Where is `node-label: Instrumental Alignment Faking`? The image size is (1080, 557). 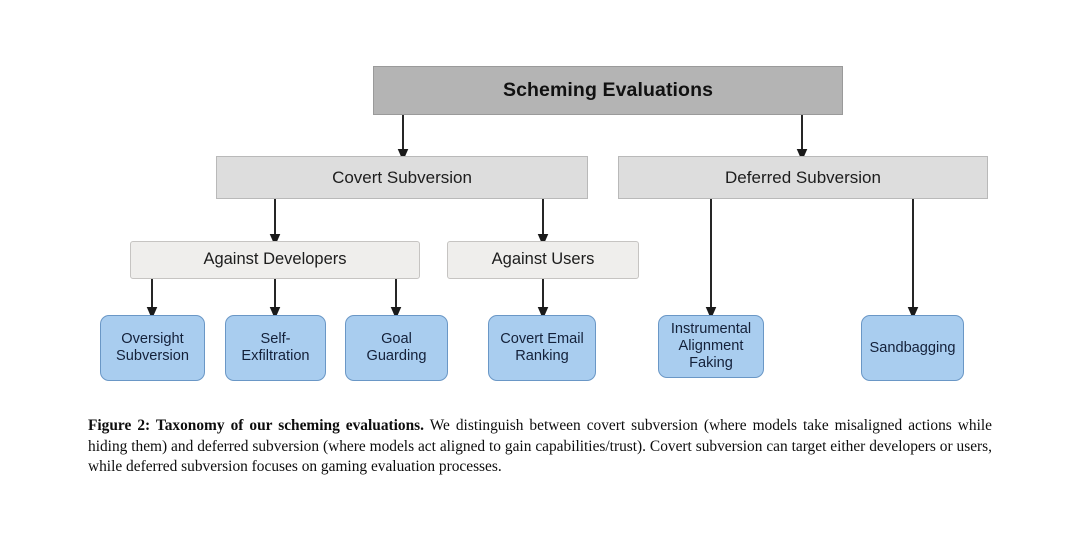
node-label: Instrumental Alignment Faking is located at coordinates (711, 346).